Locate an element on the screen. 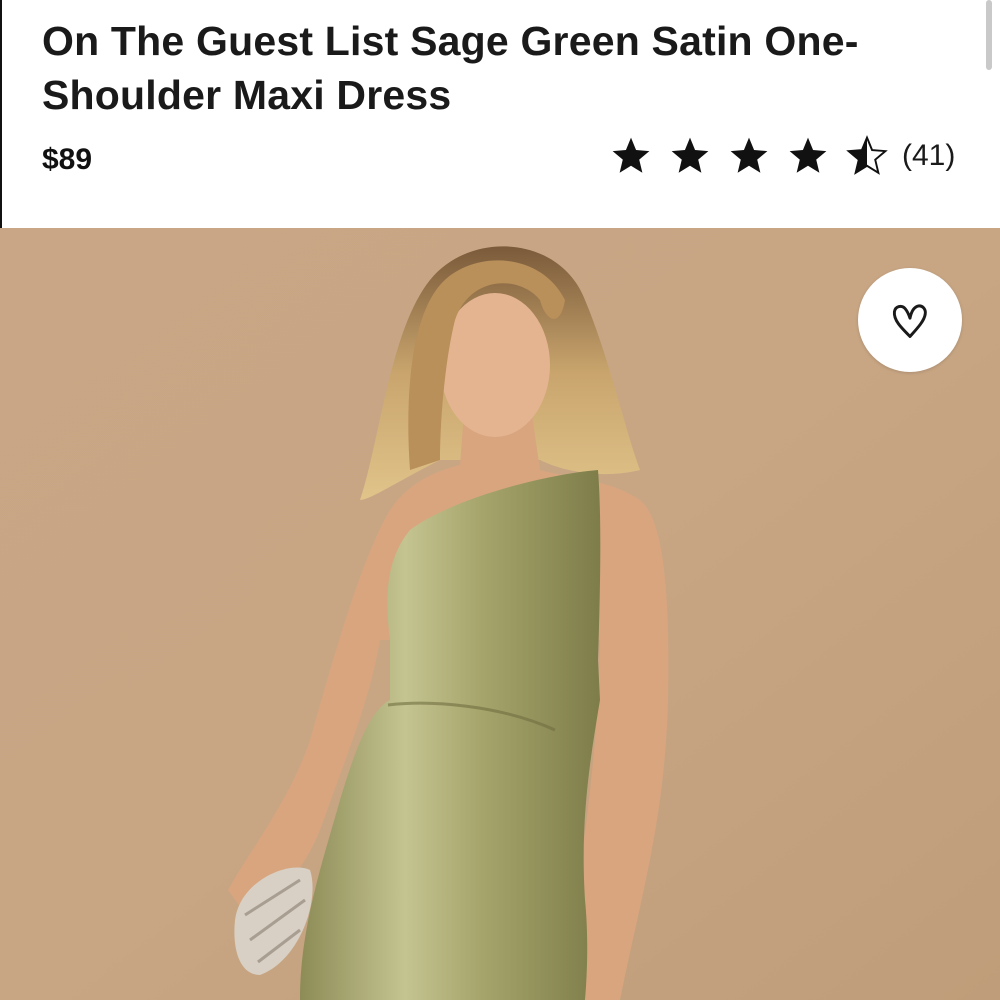 The image size is (1000, 1000). review-count: (41) is located at coordinates (928, 156).